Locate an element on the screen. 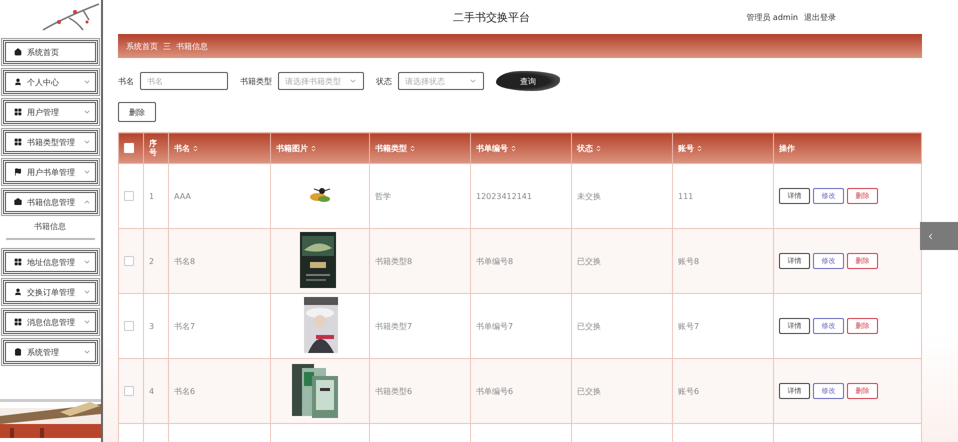  filter-label: 书籍类型 is located at coordinates (256, 81).